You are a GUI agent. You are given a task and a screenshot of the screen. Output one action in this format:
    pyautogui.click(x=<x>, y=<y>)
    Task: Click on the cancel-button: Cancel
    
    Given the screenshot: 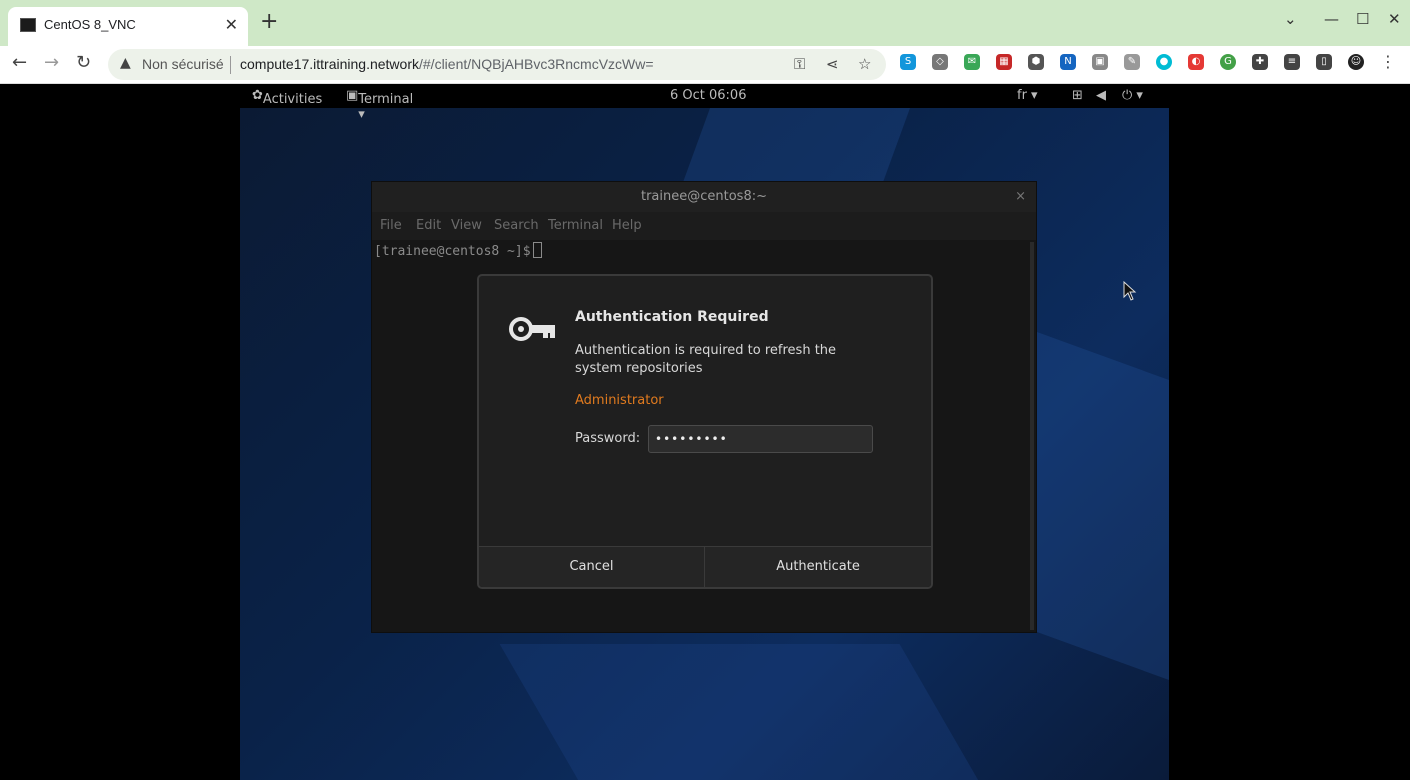 What is the action you would take?
    pyautogui.click(x=592, y=567)
    